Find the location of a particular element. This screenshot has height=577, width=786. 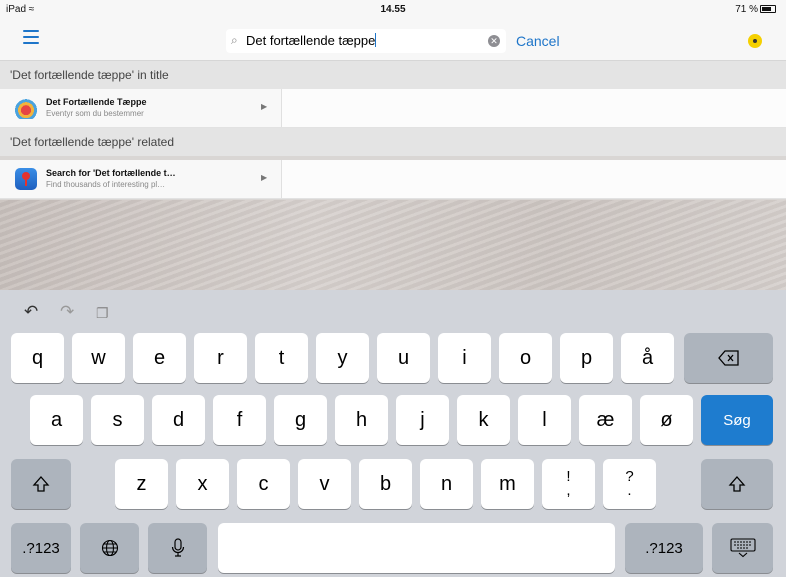

key-o: o is located at coordinates (525, 358).